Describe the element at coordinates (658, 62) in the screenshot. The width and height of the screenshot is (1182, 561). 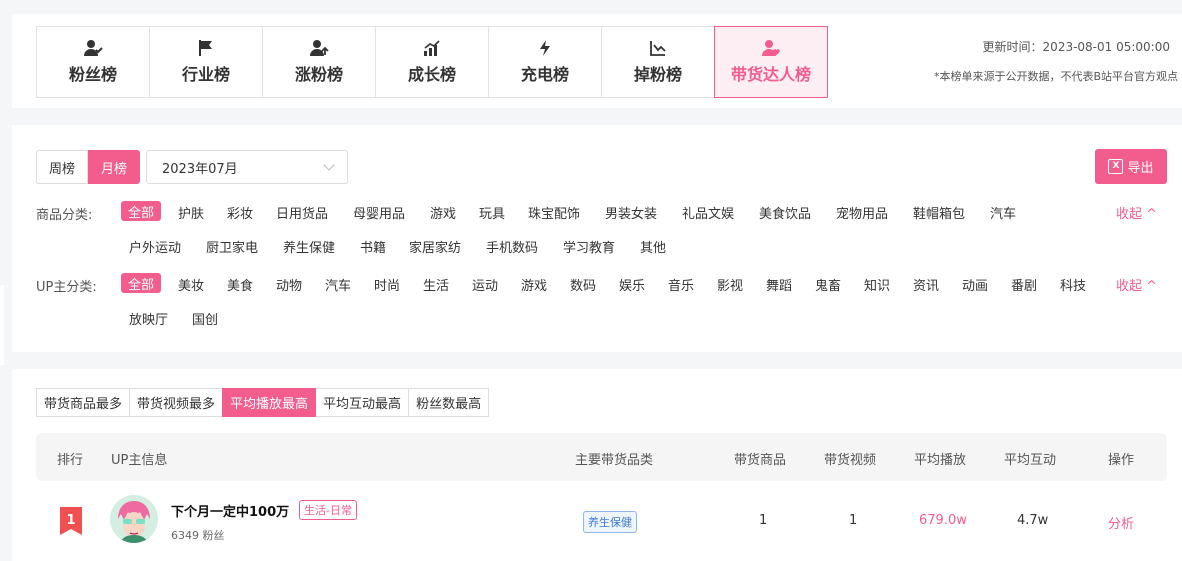
I see `tab-fan-loss: 掉粉榜` at that location.